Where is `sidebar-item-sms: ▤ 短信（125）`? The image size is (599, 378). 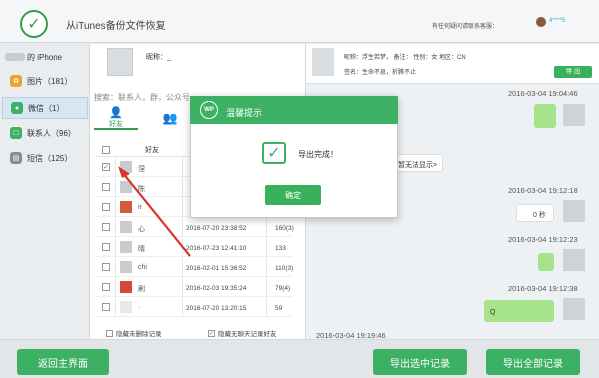 sidebar-item-sms: ▤ 短信（125） is located at coordinates (45, 158).